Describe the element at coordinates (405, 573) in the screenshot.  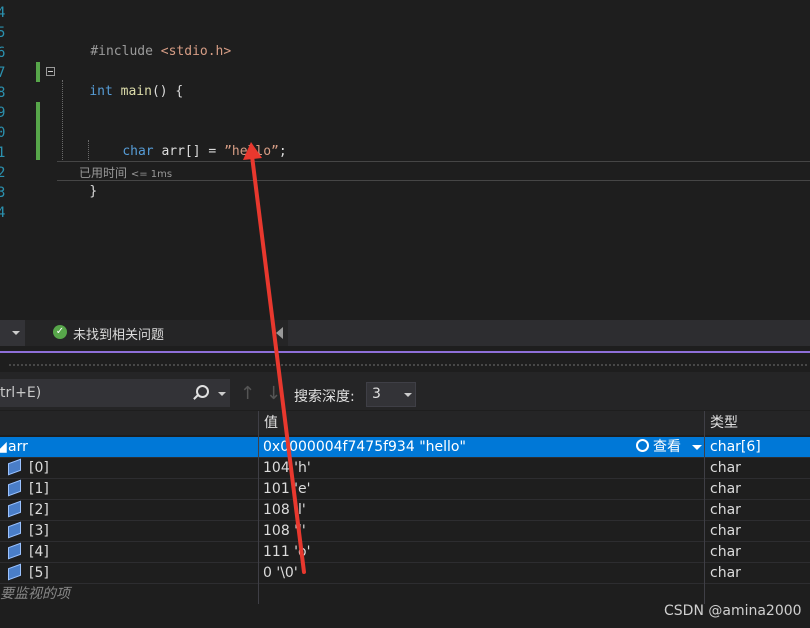
I see `watch-row: [5] 0 '\0' char` at that location.